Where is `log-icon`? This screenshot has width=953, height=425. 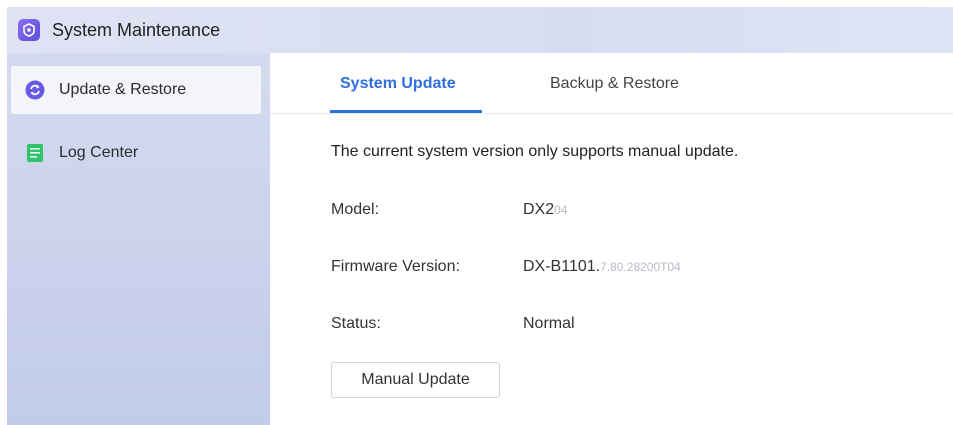 log-icon is located at coordinates (35, 153).